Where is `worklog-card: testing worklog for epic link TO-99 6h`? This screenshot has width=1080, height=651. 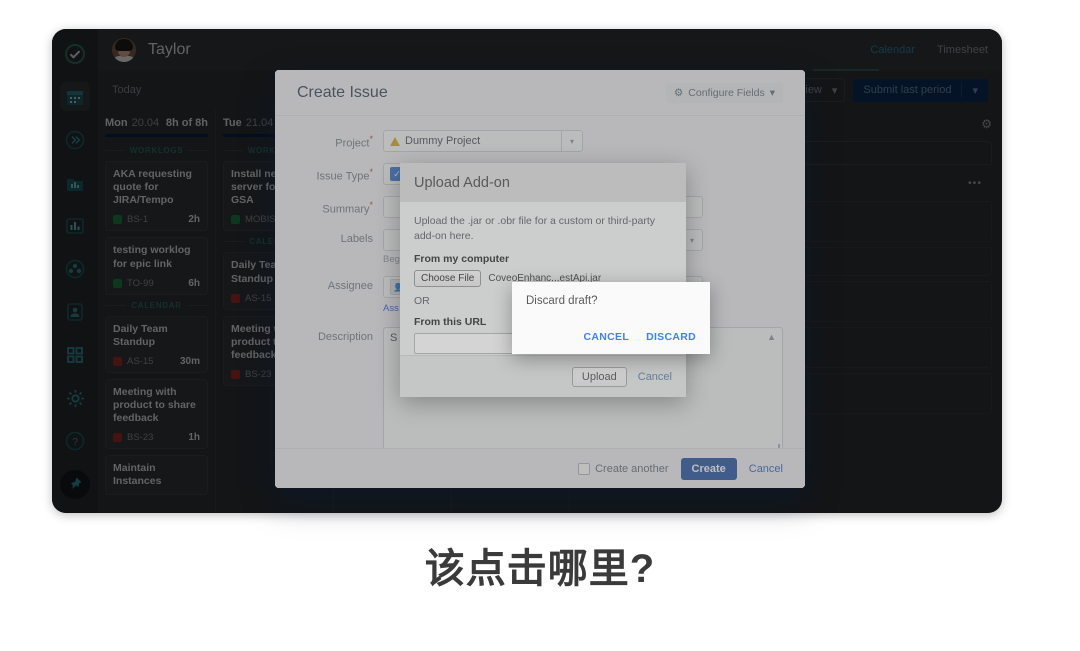
worklog-card: testing worklog for epic link TO-99 6h is located at coordinates (156, 266).